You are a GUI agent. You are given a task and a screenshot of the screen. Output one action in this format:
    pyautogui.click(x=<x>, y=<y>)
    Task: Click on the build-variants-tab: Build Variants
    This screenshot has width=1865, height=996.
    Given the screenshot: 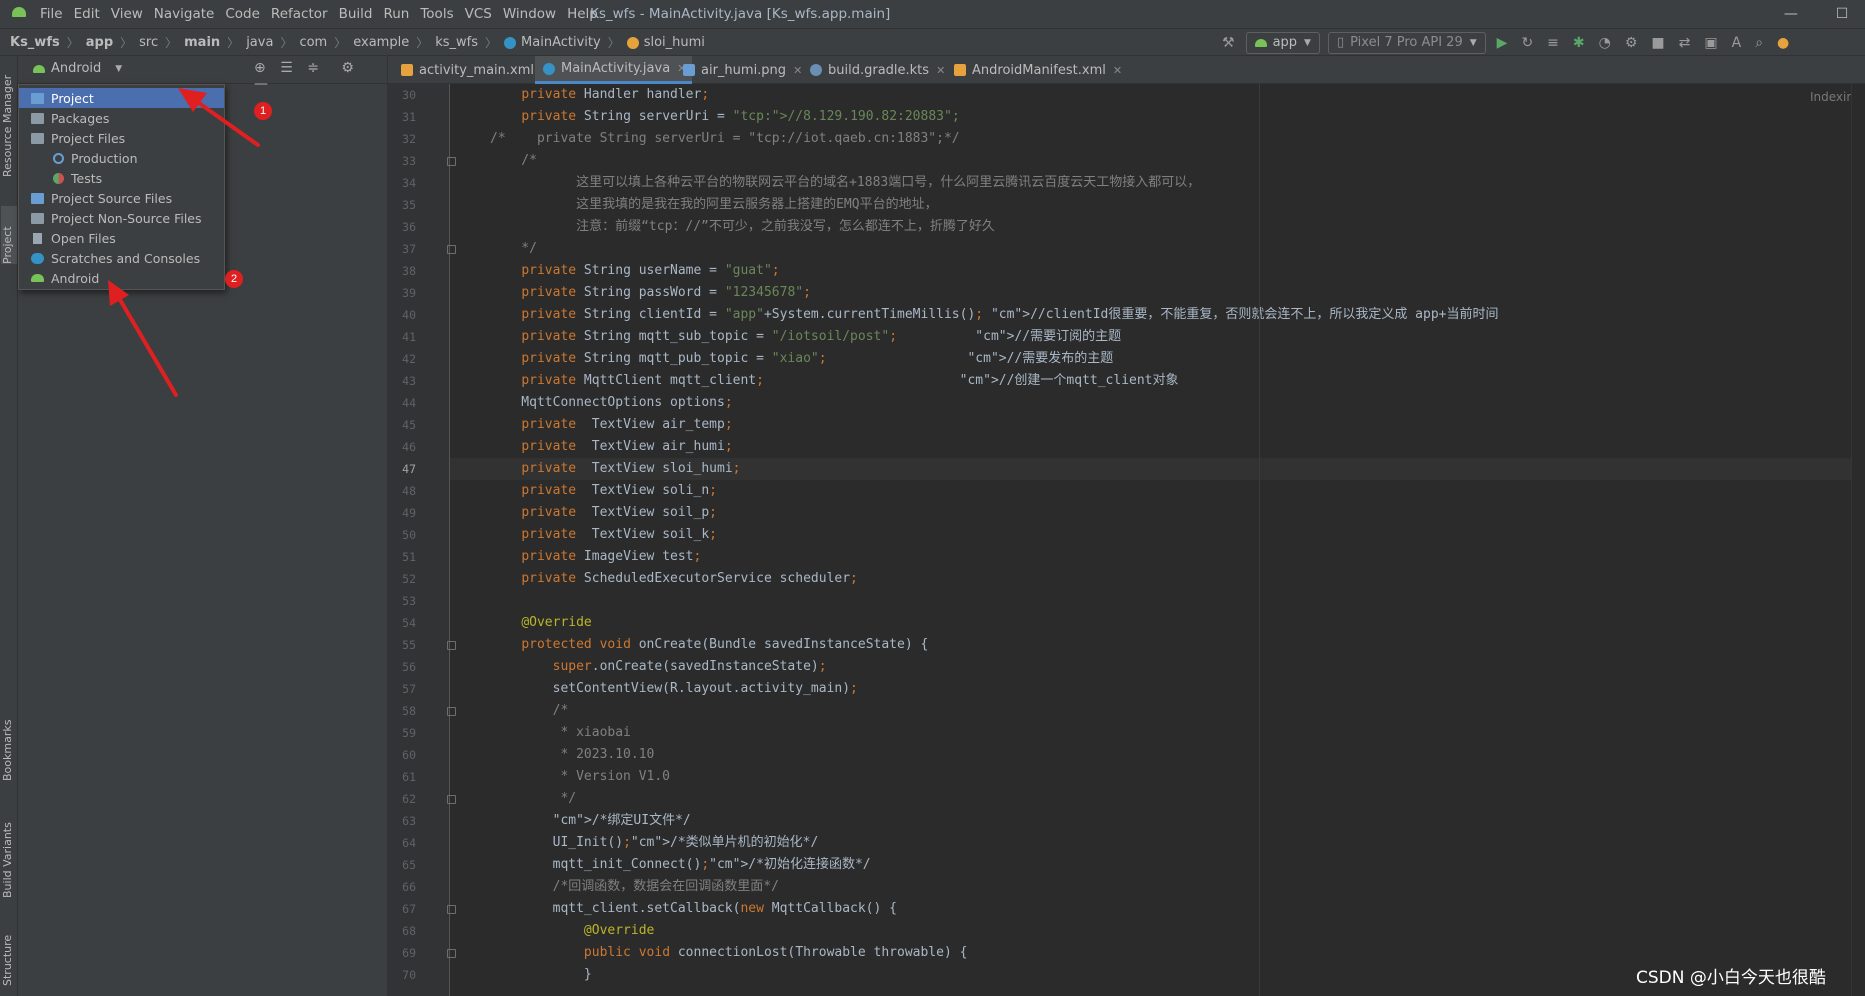 What is the action you would take?
    pyautogui.click(x=9, y=848)
    